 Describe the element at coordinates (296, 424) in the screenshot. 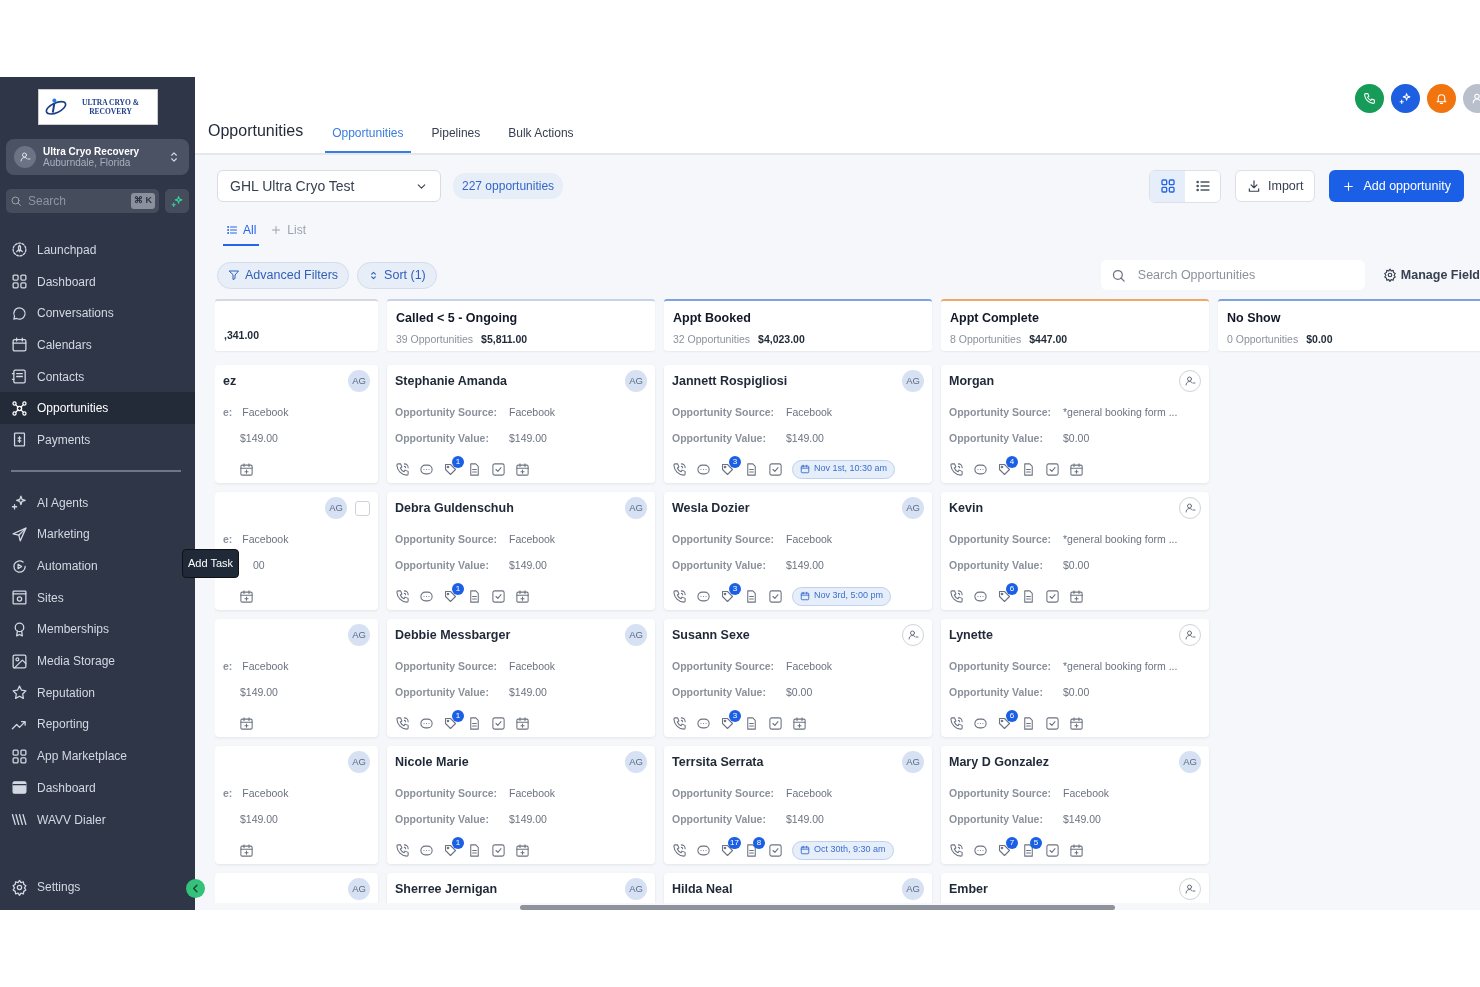

I see `opportunity-card: ez AG e: Facebook $149.00` at that location.